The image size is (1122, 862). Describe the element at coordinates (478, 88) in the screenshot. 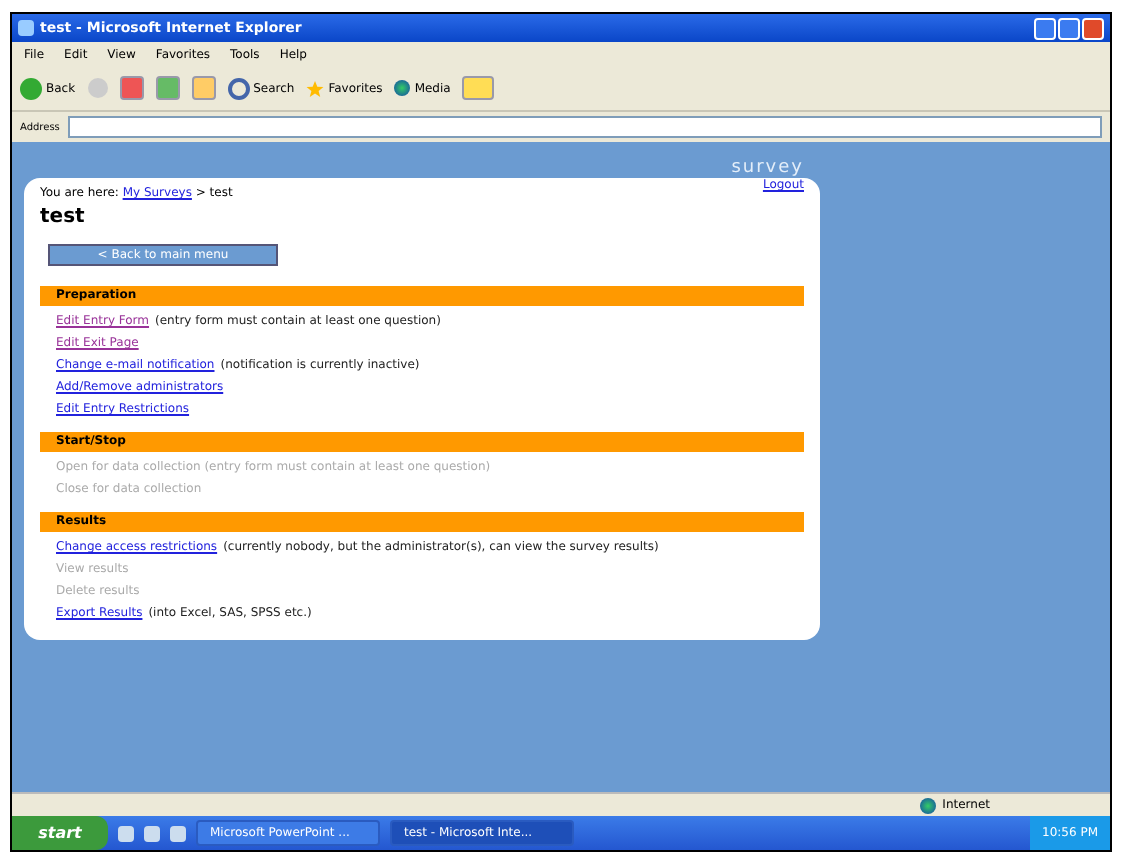

I see `folder-icon` at that location.